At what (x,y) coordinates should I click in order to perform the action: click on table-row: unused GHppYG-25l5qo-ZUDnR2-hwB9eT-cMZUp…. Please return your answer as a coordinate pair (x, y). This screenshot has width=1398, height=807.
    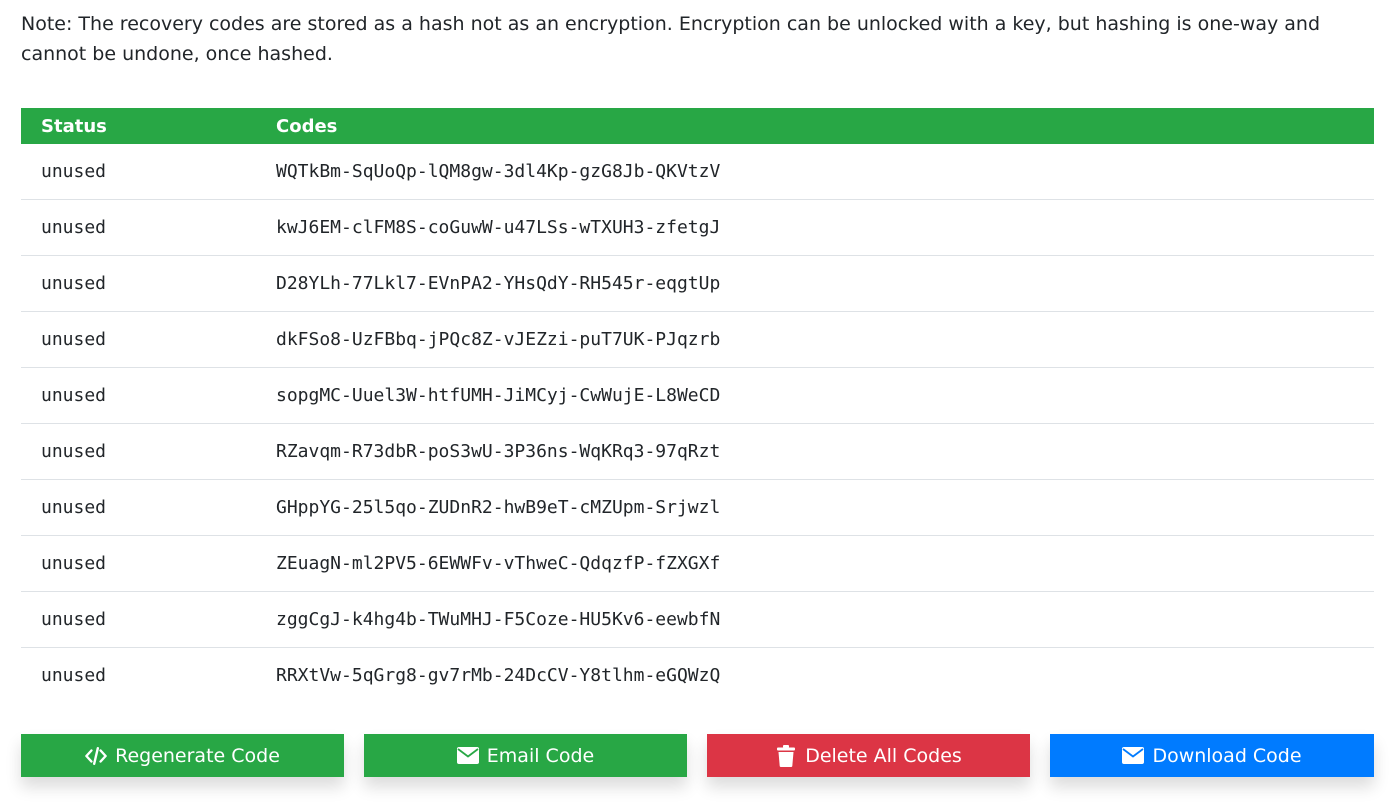
    Looking at the image, I should click on (697, 507).